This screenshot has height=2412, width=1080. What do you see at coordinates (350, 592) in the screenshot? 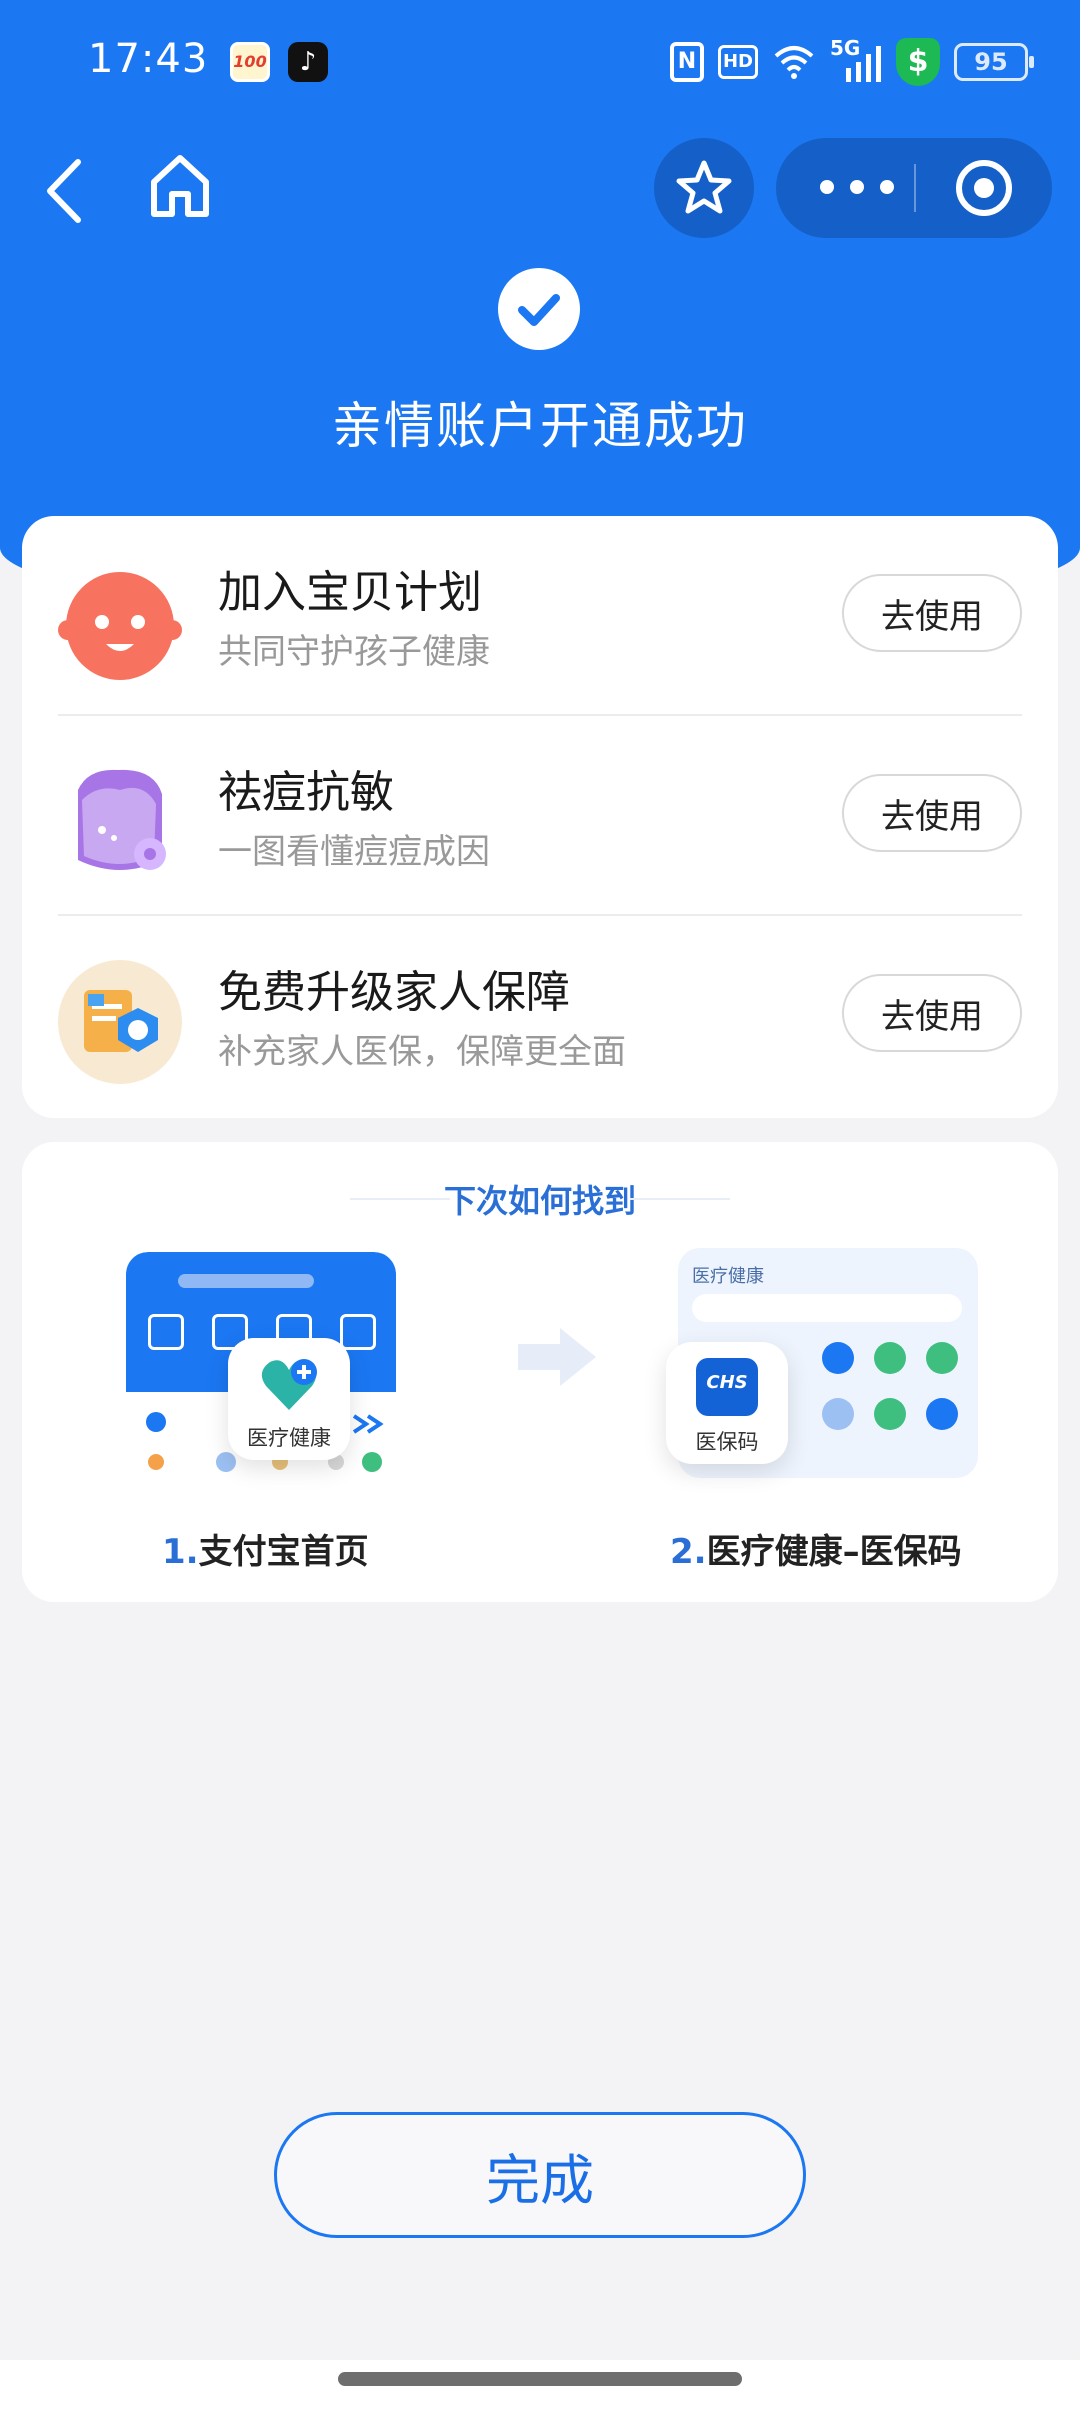
I see `feature-title: 加入宝贝计划` at bounding box center [350, 592].